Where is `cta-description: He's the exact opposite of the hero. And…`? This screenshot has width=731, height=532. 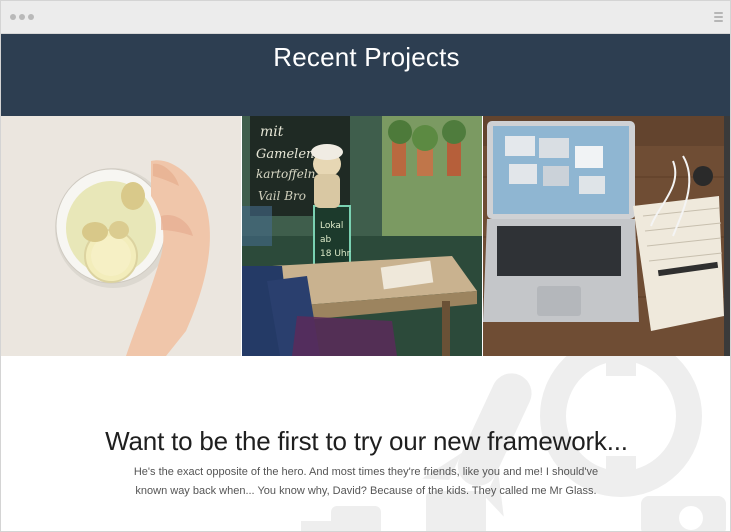 cta-description: He's the exact opposite of the hero. And… is located at coordinates (366, 481).